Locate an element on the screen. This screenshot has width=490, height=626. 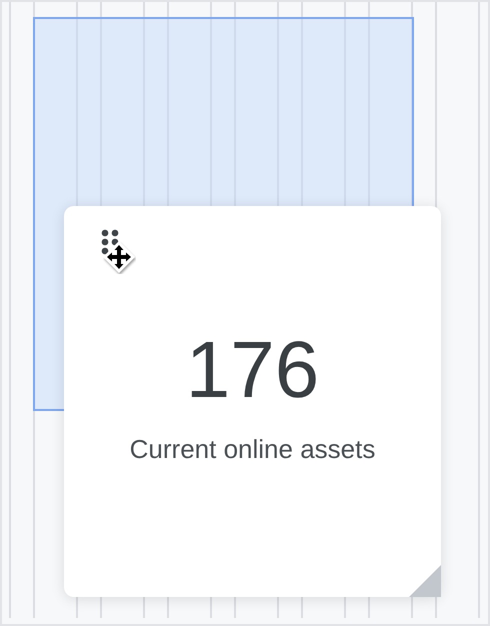
stat-value: 176 is located at coordinates (253, 370).